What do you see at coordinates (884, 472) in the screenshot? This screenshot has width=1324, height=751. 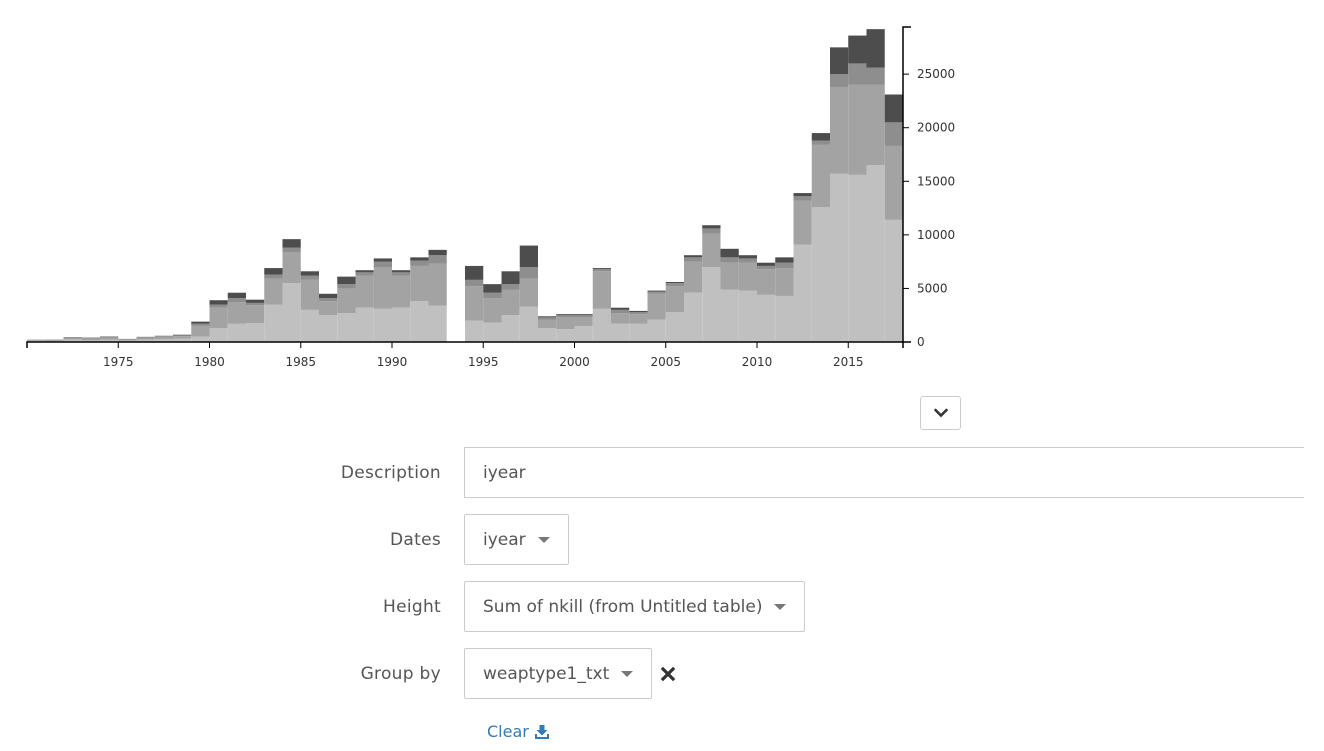 I see `description-input: iyear` at bounding box center [884, 472].